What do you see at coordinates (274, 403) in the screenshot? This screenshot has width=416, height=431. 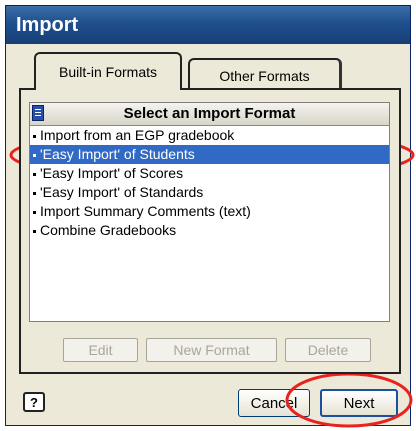 I see `cancel-button: Cancel` at bounding box center [274, 403].